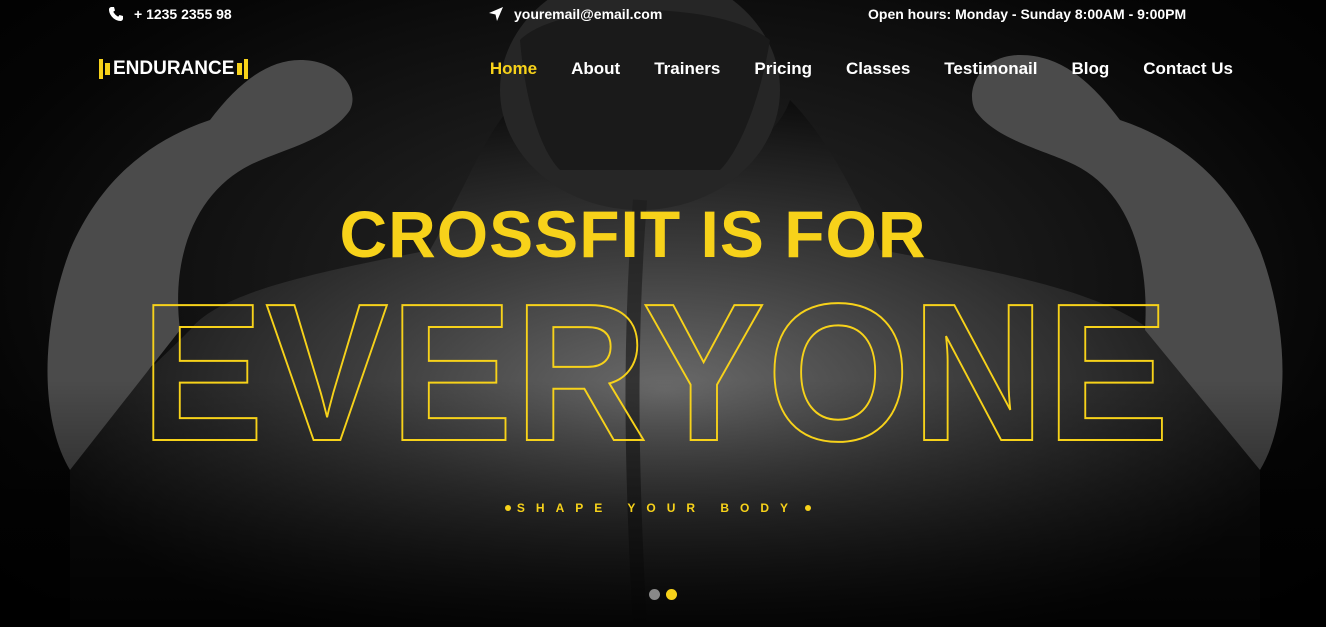  What do you see at coordinates (1090, 69) in the screenshot?
I see `nav-item-blog: Blog` at bounding box center [1090, 69].